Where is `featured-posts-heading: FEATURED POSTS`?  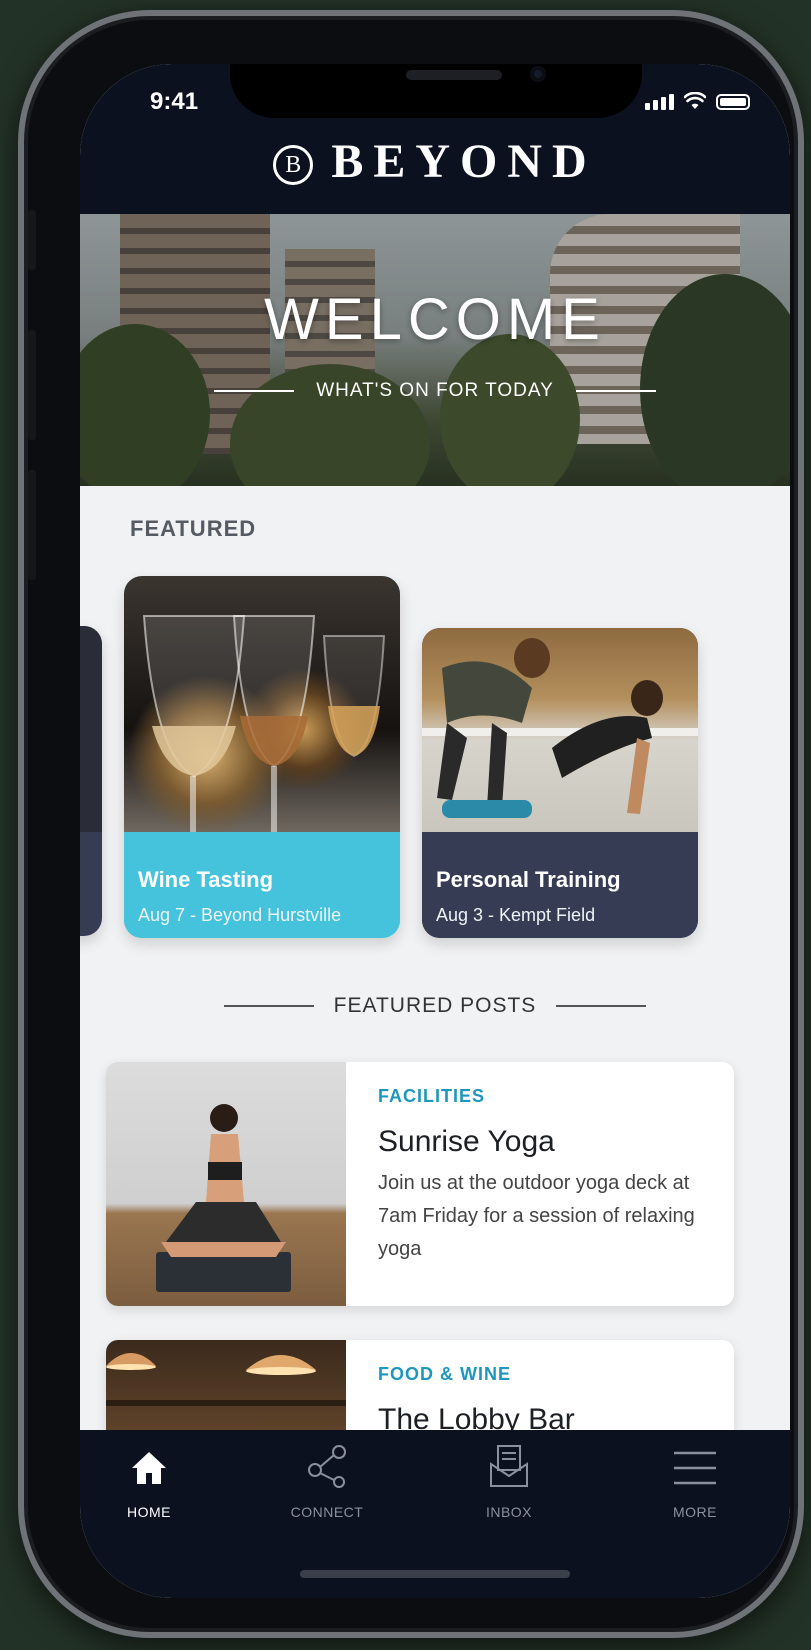
featured-posts-heading: FEATURED POSTS is located at coordinates (435, 1005).